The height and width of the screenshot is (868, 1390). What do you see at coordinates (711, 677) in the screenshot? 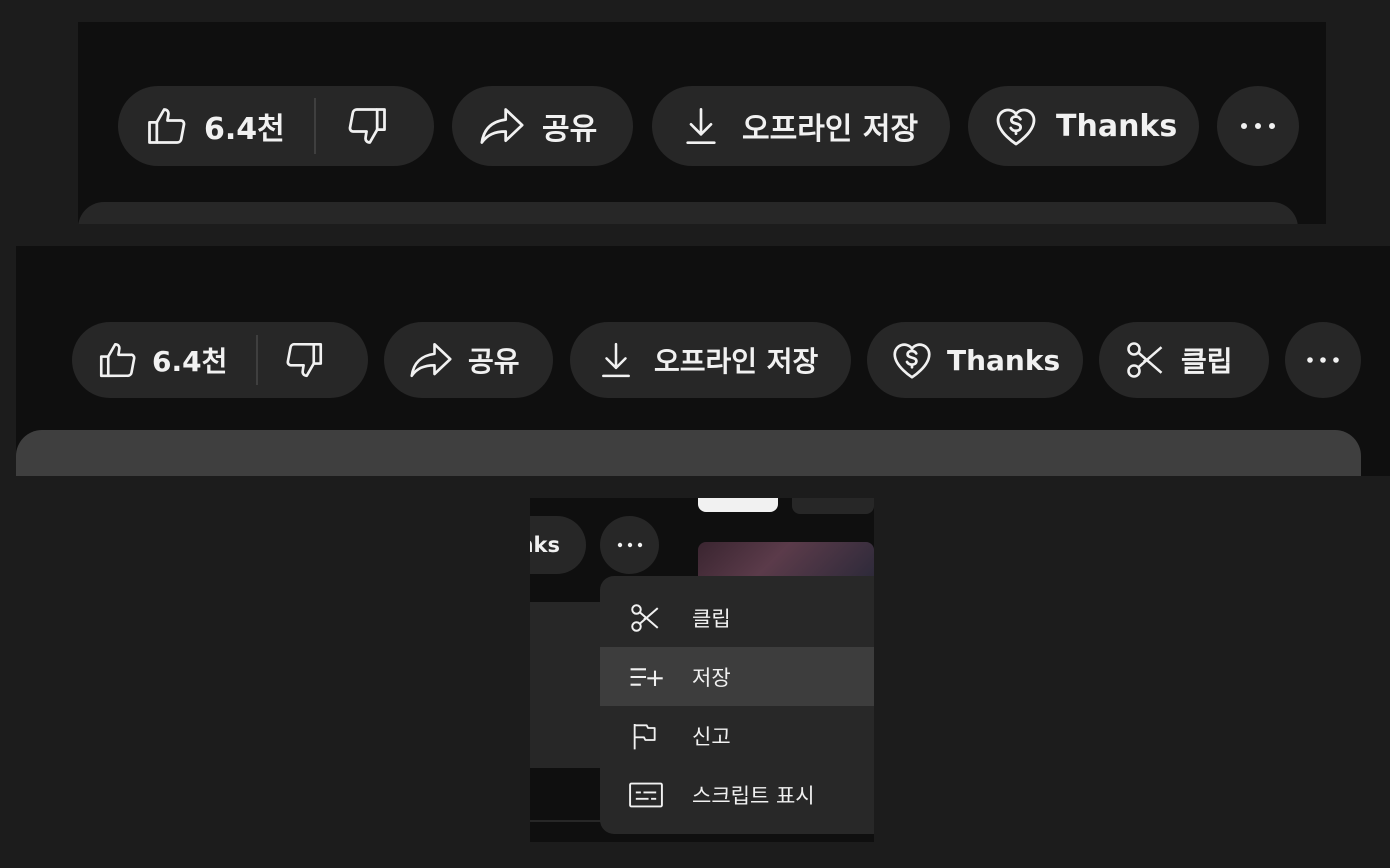
I see `menu-item-label: 저장` at bounding box center [711, 677].